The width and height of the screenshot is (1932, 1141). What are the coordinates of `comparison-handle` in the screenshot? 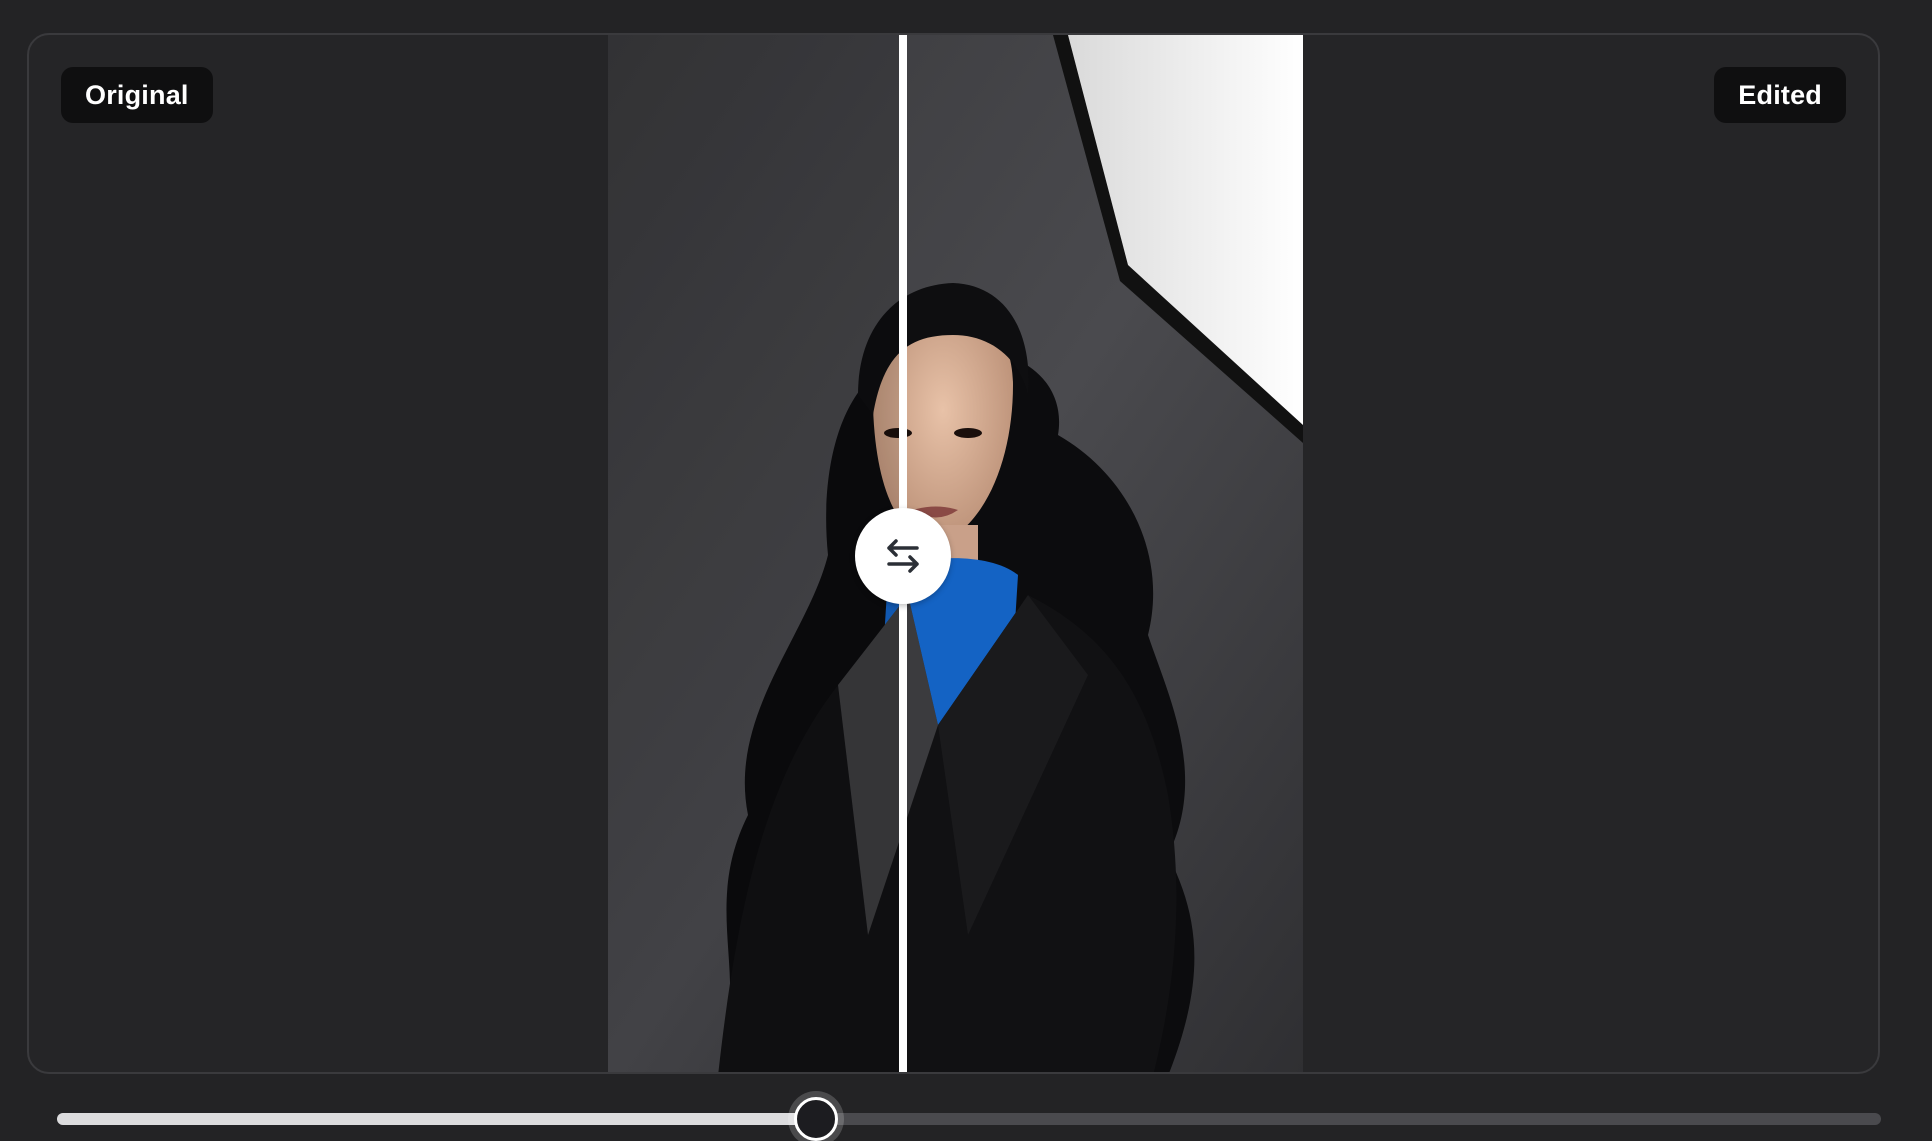 It's located at (902, 556).